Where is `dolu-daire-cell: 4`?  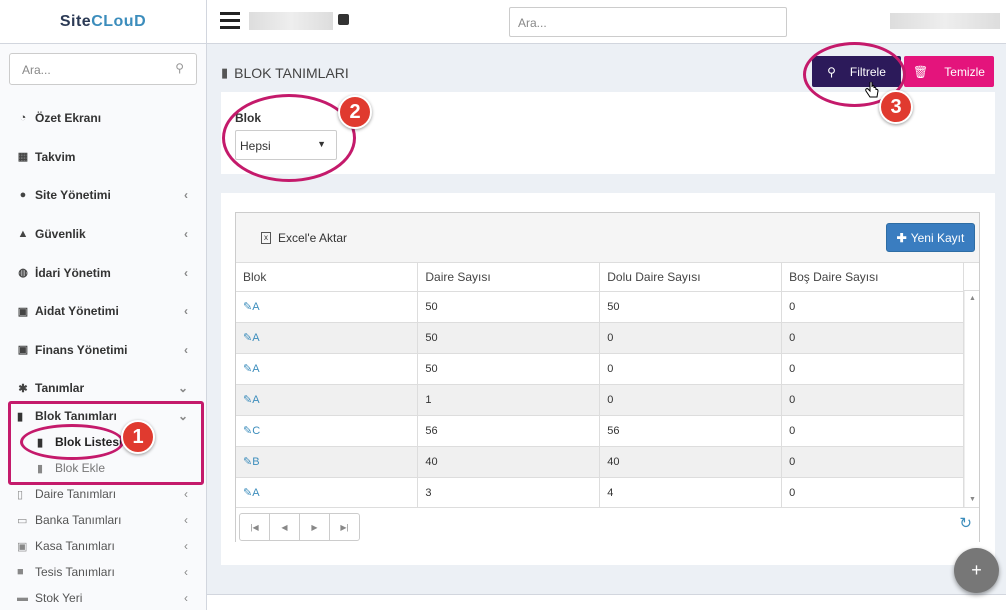 dolu-daire-cell: 4 is located at coordinates (691, 493).